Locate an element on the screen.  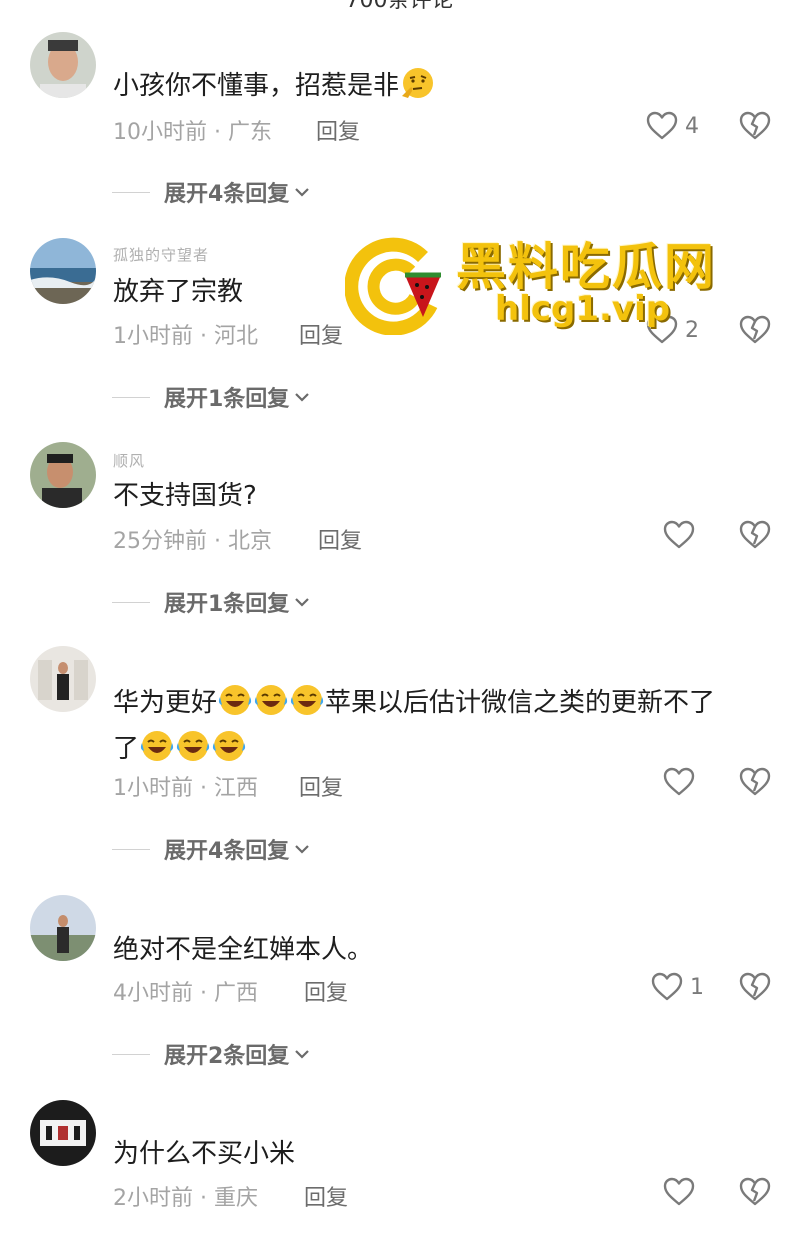
like-count: 1 is located at coordinates (697, 987).